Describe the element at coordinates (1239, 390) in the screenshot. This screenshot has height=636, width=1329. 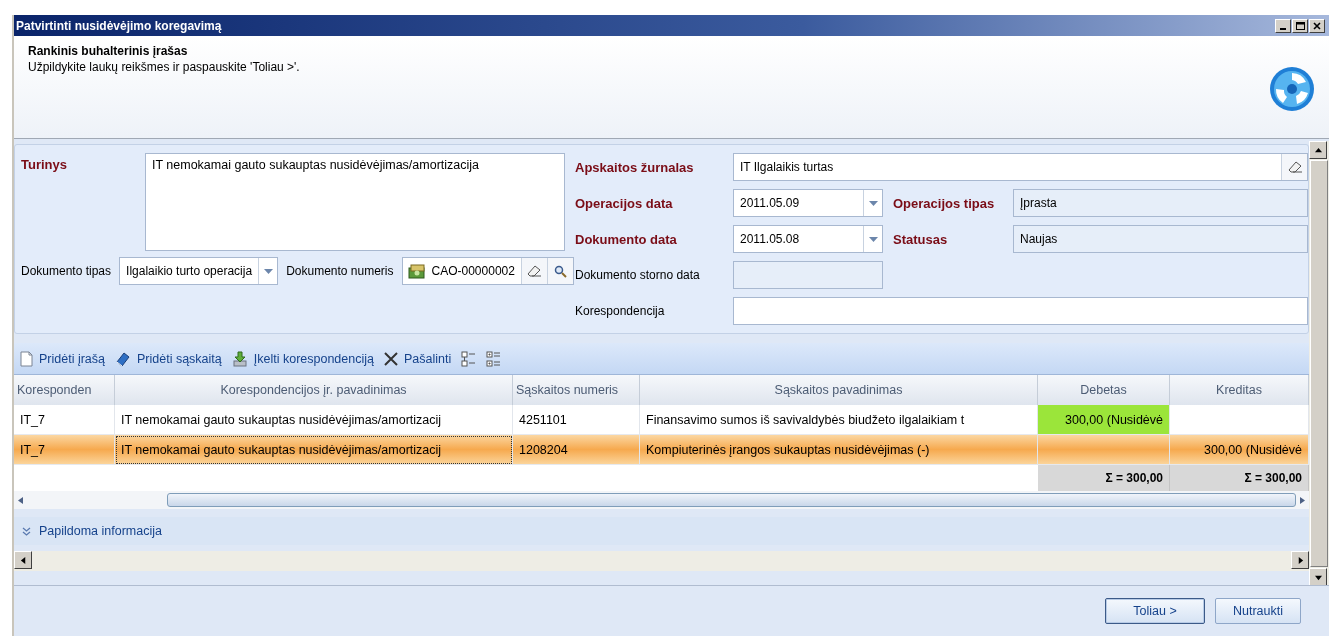
I see `column-header: Kreditas` at that location.